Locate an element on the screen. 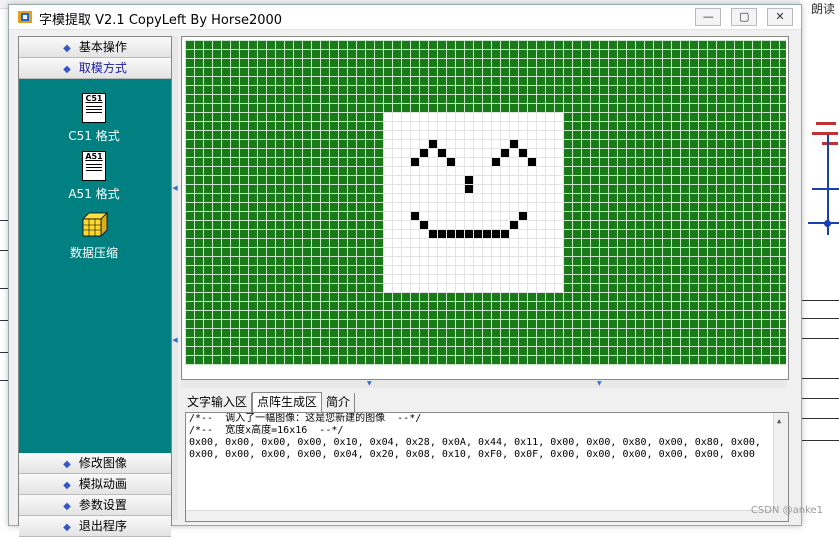 The height and width of the screenshot is (538, 839). minimize-button: — is located at coordinates (708, 17).